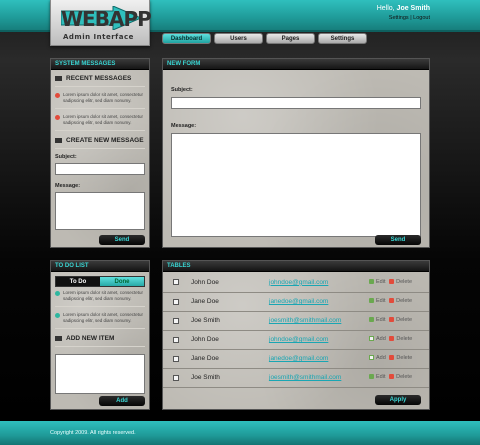 This screenshot has width=480, height=445. What do you see at coordinates (78, 281) in the screenshot?
I see `tab-todo: To Do` at bounding box center [78, 281].